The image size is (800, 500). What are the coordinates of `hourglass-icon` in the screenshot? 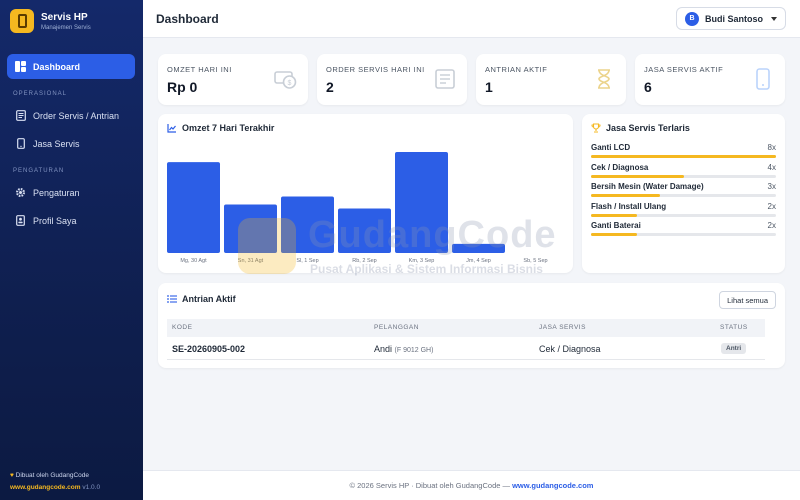 It's located at (604, 79).